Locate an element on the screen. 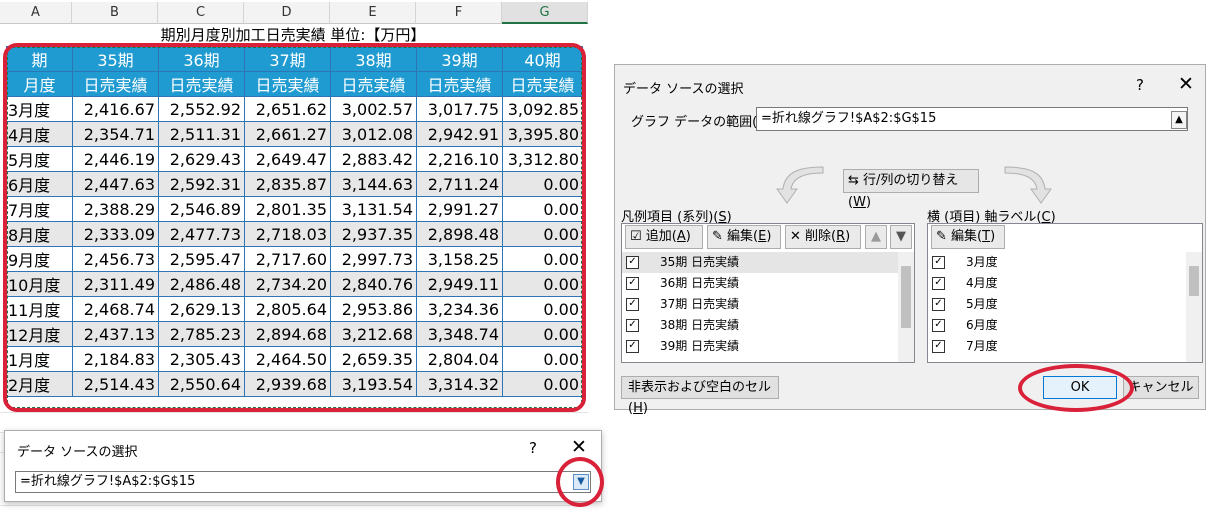 This screenshot has height=528, width=1212. value-cell: 2,354.71 is located at coordinates (115, 134).